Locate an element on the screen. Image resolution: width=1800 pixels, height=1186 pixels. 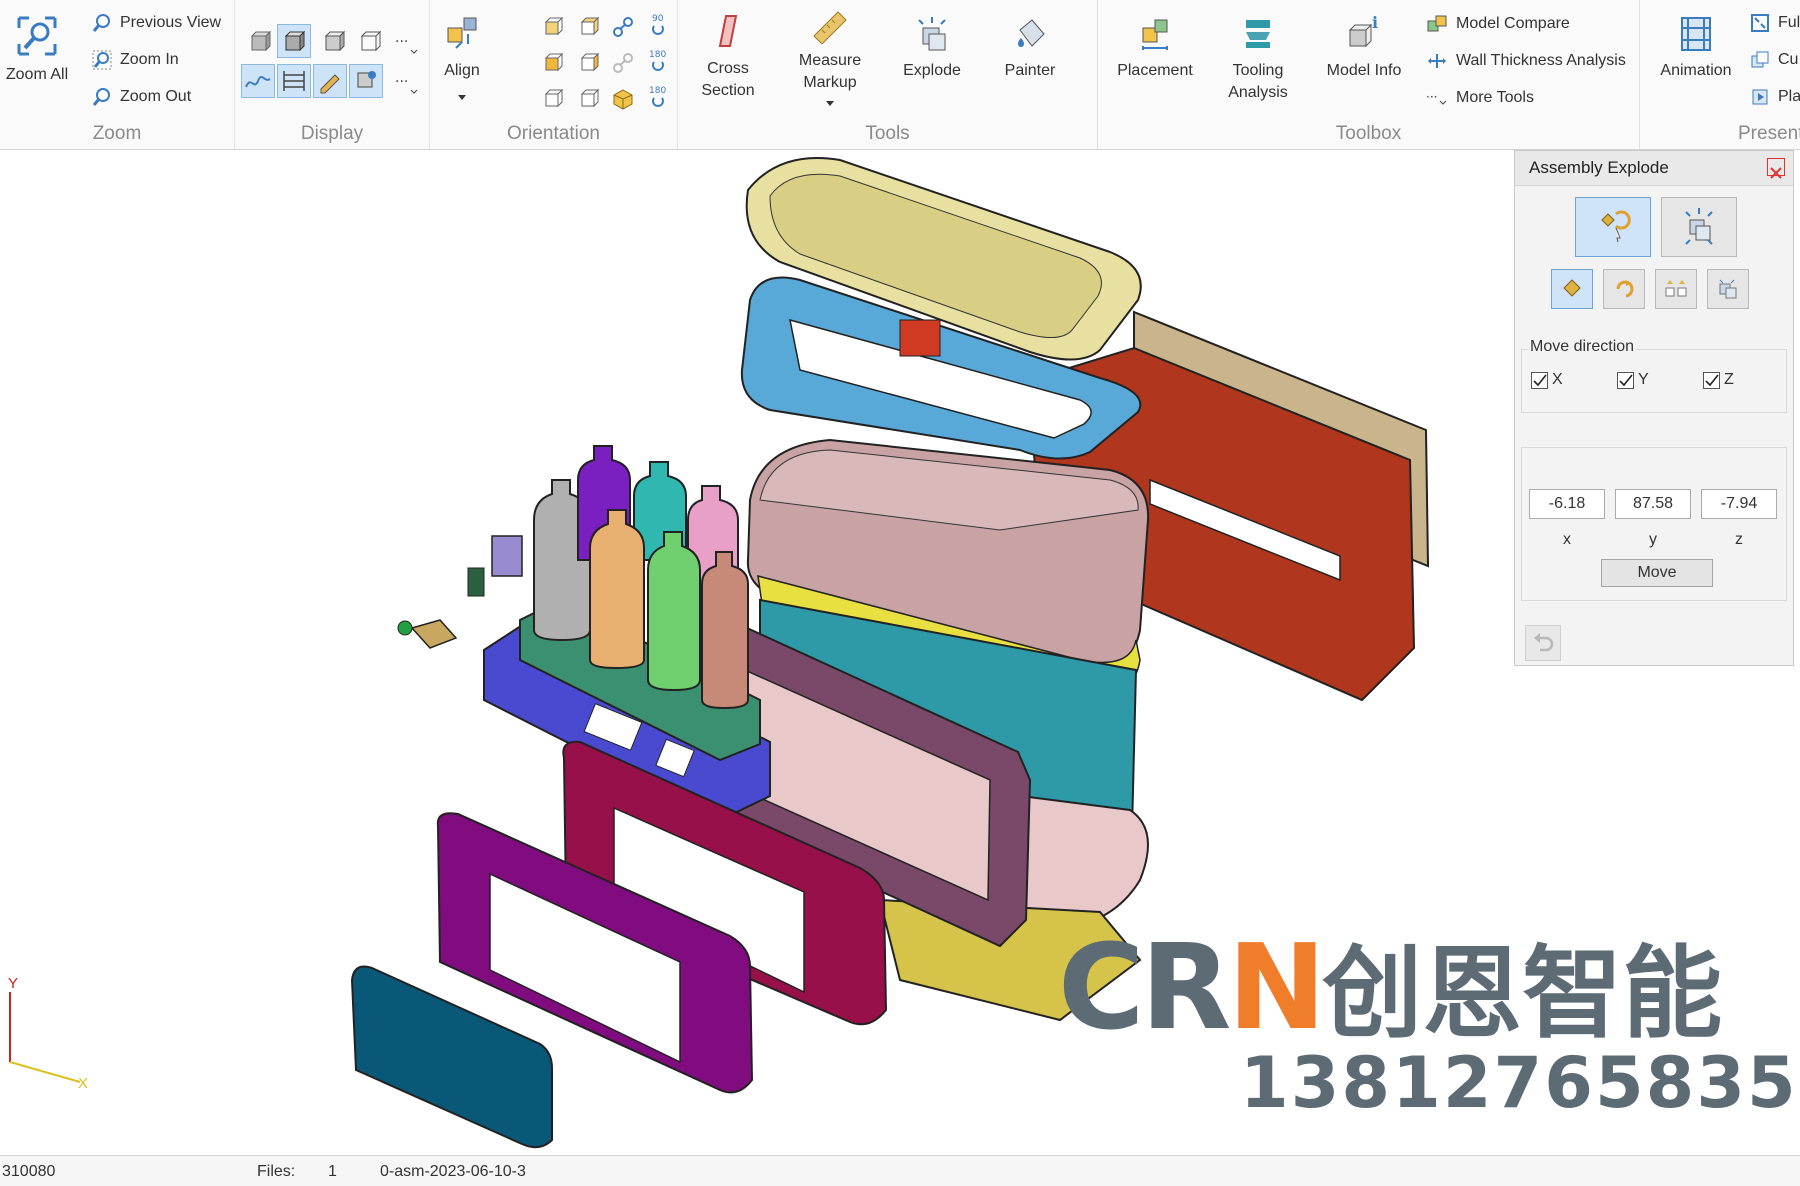
align-dropdown-icon is located at coordinates (462, 97).